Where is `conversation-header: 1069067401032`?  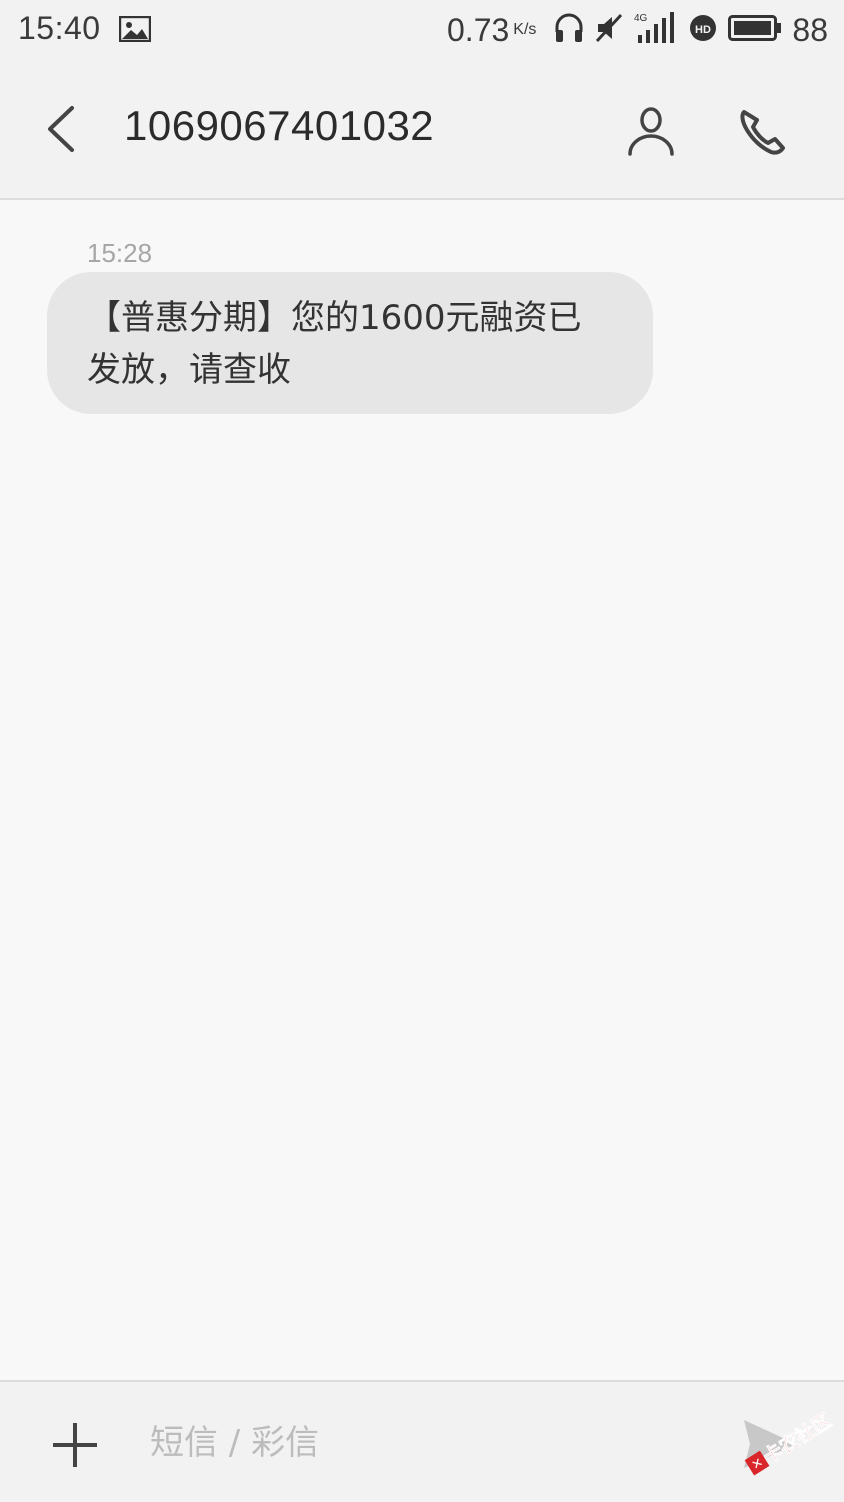
conversation-header: 1069067401032 is located at coordinates (422, 131).